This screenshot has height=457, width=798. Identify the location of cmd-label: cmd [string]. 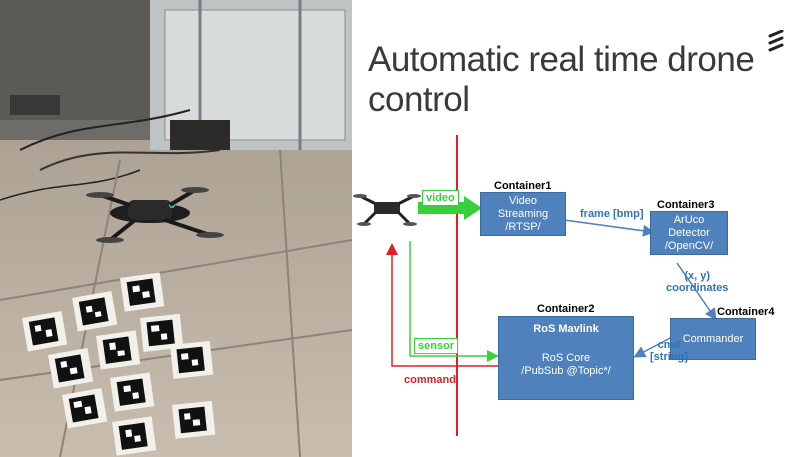
(669, 351).